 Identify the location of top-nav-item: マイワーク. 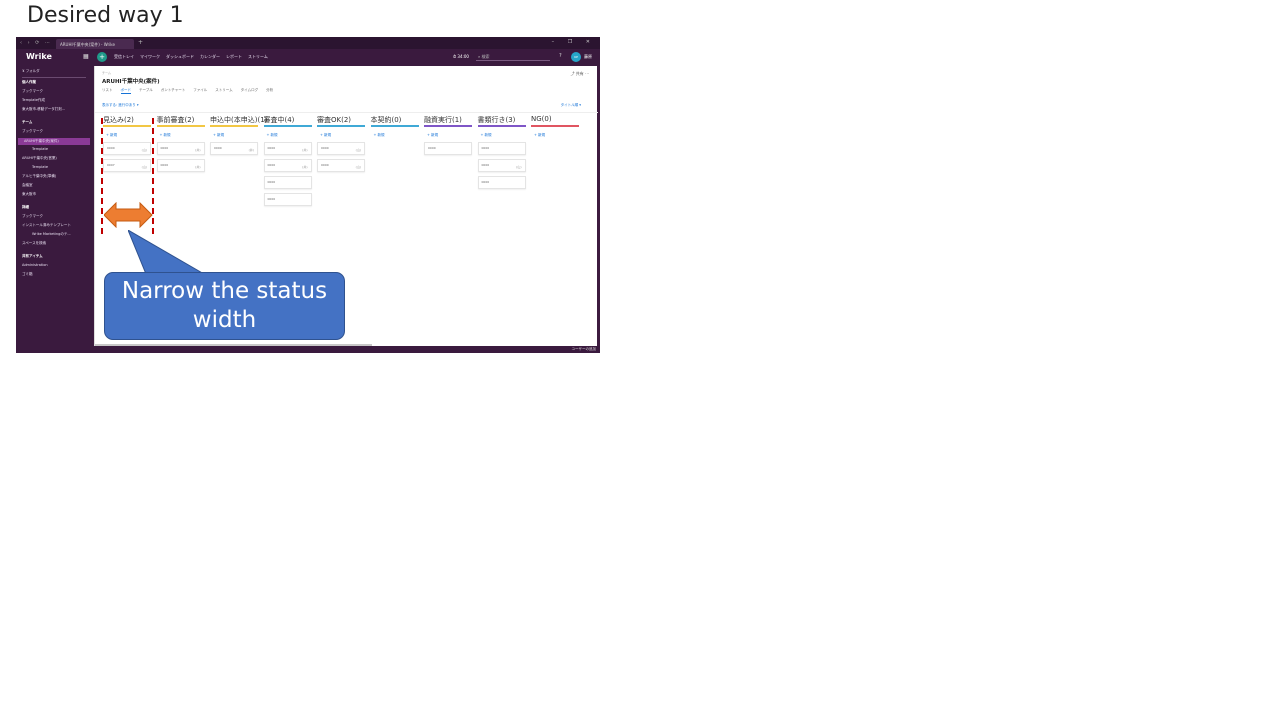
(150, 57).